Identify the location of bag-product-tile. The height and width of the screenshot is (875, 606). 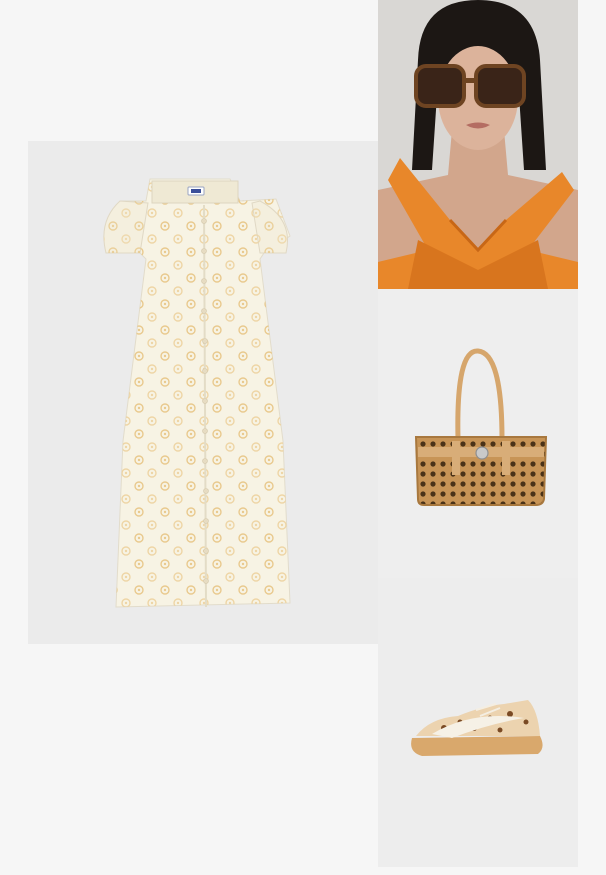
(478, 433).